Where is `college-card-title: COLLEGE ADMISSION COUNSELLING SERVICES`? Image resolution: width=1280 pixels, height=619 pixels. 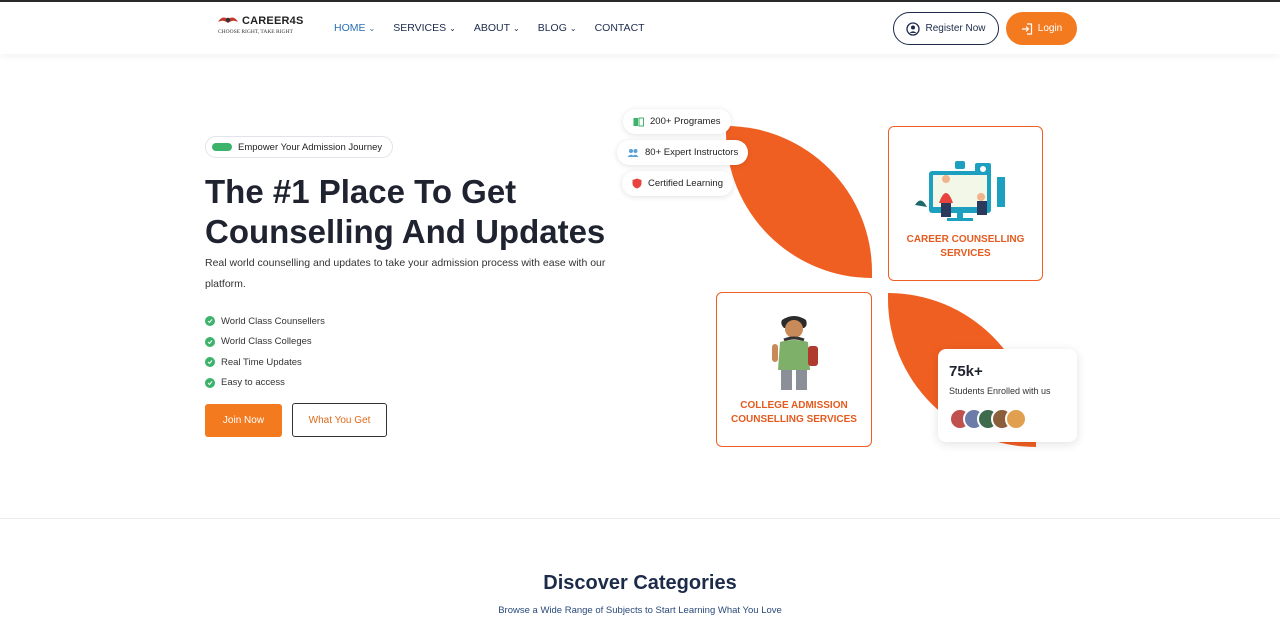 college-card-title: COLLEGE ADMISSION COUNSELLING SERVICES is located at coordinates (794, 412).